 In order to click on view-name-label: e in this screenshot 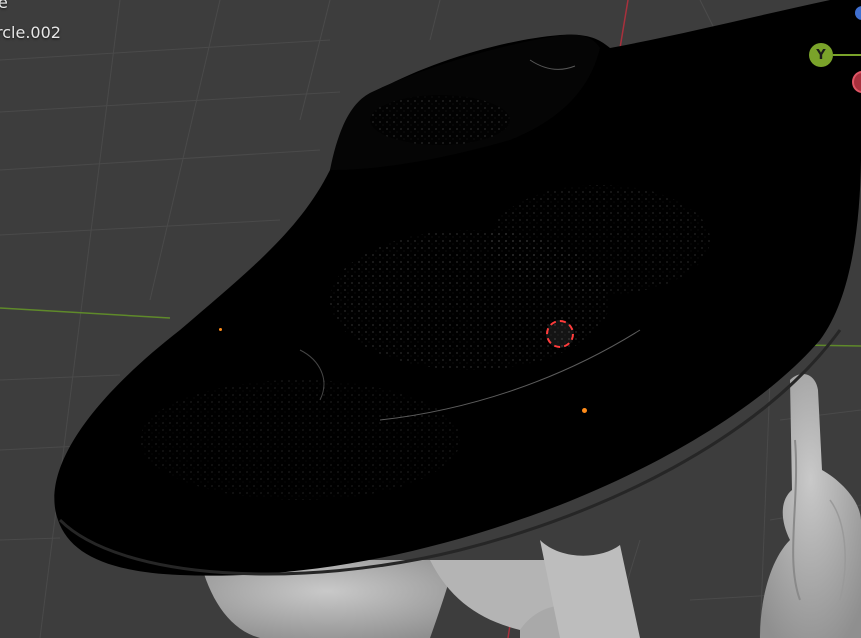, I will do `click(4, 6)`.